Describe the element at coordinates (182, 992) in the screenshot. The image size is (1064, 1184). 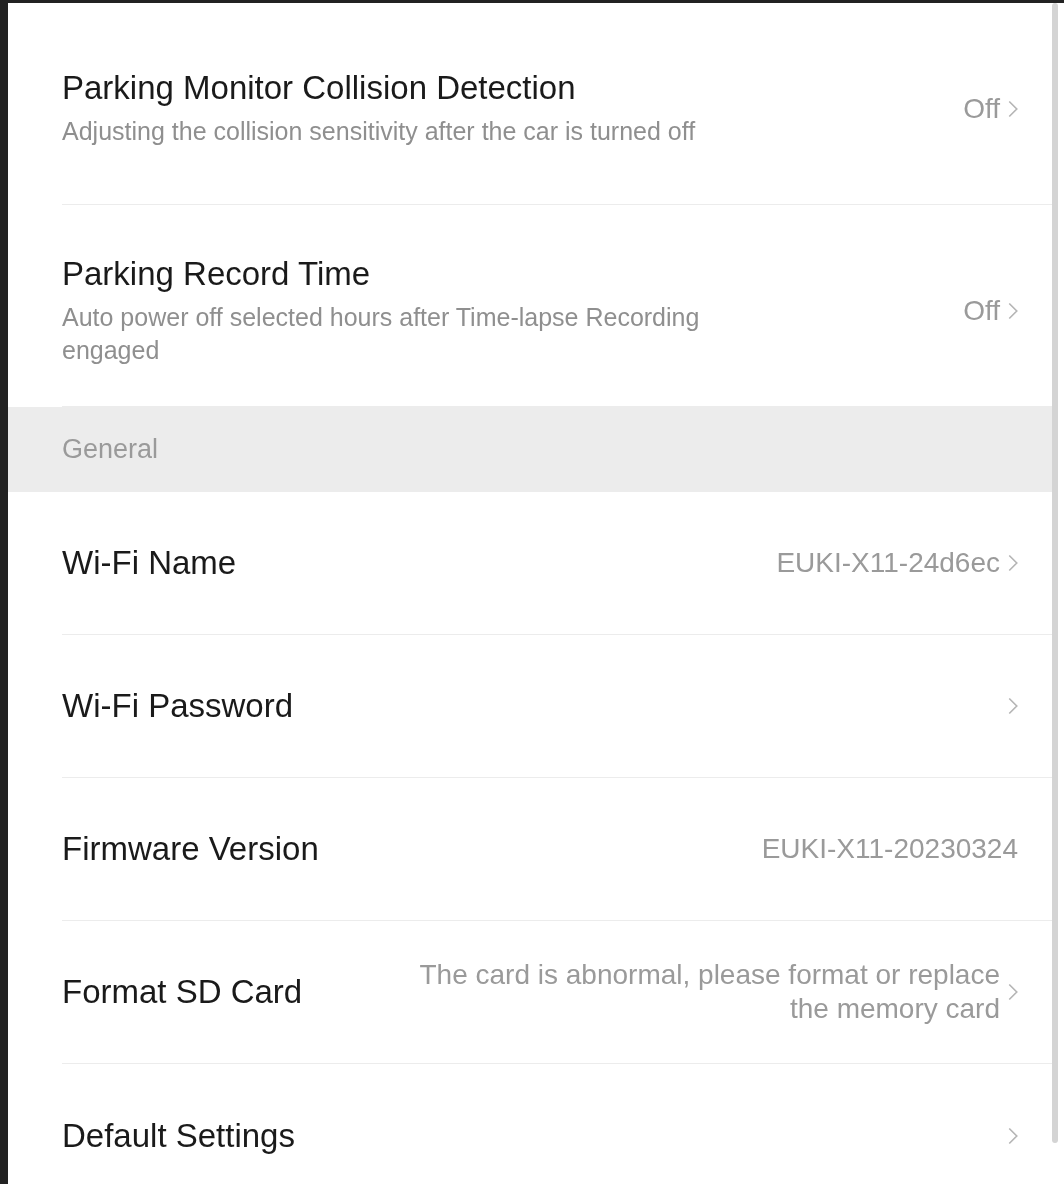
I see `setting-title: Format SD Card` at that location.